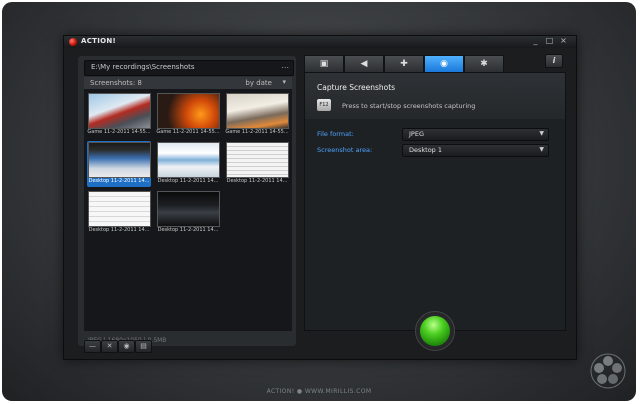  What do you see at coordinates (356, 87) in the screenshot?
I see `capture-title: Capture Screenshots` at bounding box center [356, 87].